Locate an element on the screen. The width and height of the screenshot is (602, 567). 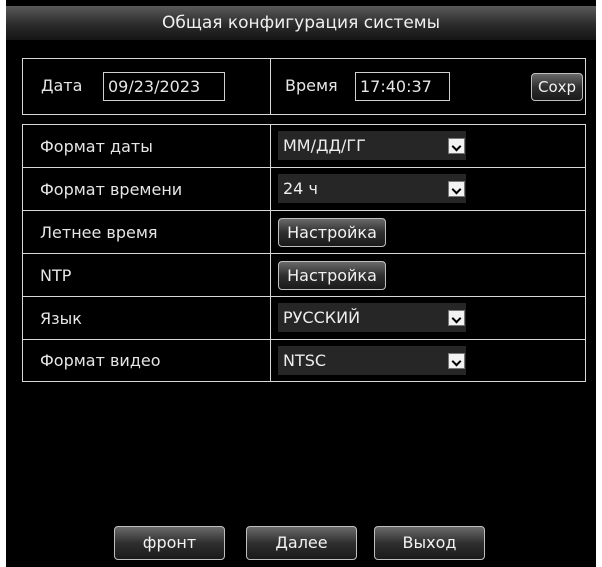
time-format-value: 24 ч is located at coordinates (300, 188).